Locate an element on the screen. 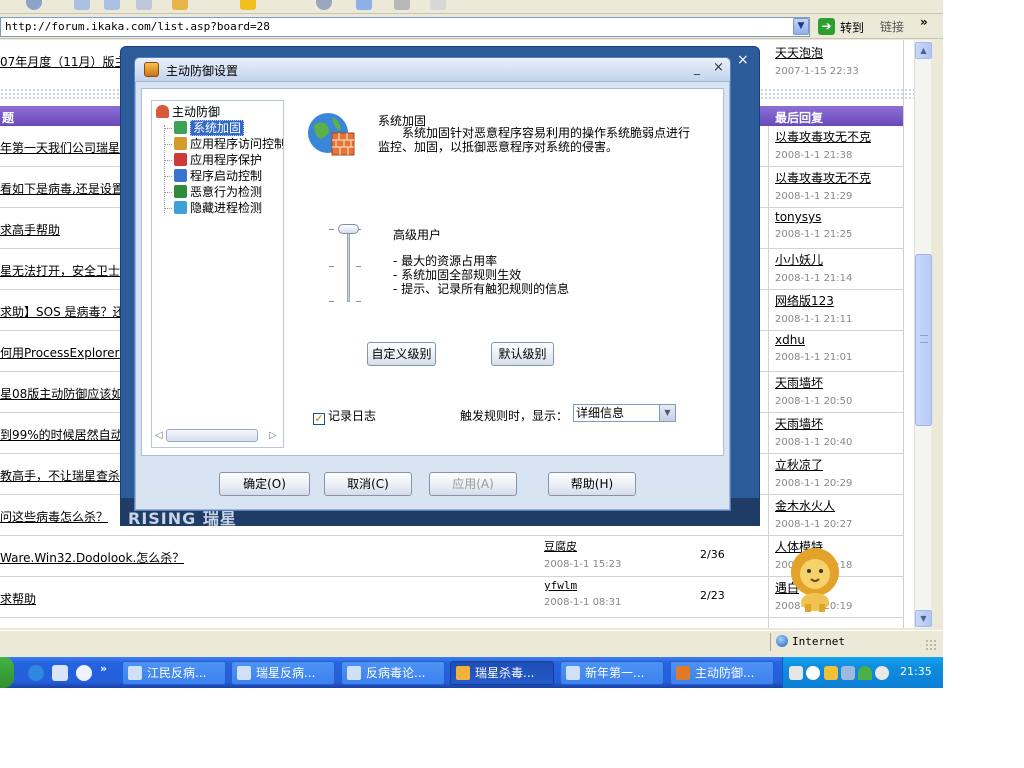 The width and height of the screenshot is (1024, 768). slider-track is located at coordinates (348, 265).